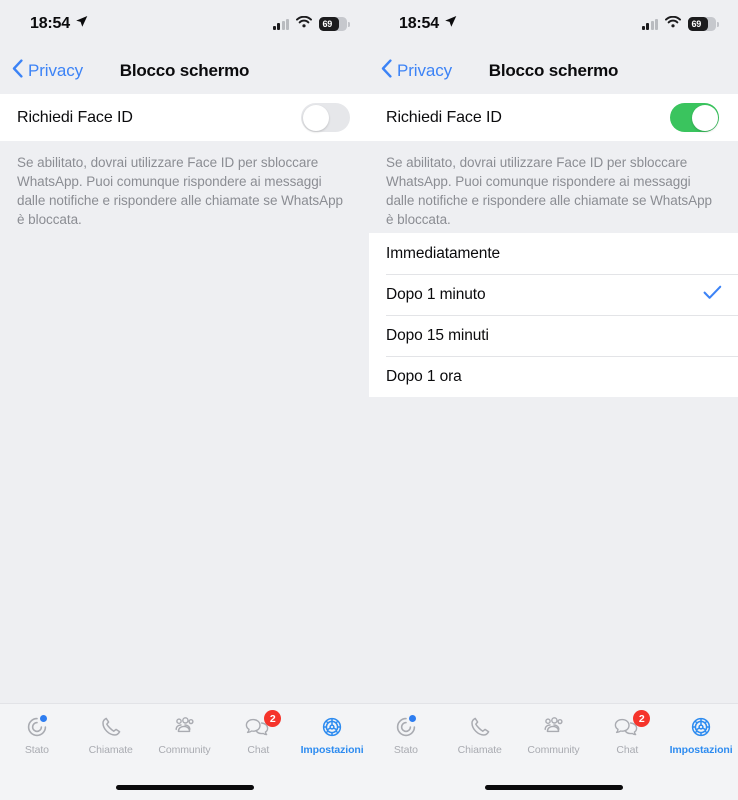  Describe the element at coordinates (437, 335) in the screenshot. I see `option-label: Dopo 15 minuti` at that location.